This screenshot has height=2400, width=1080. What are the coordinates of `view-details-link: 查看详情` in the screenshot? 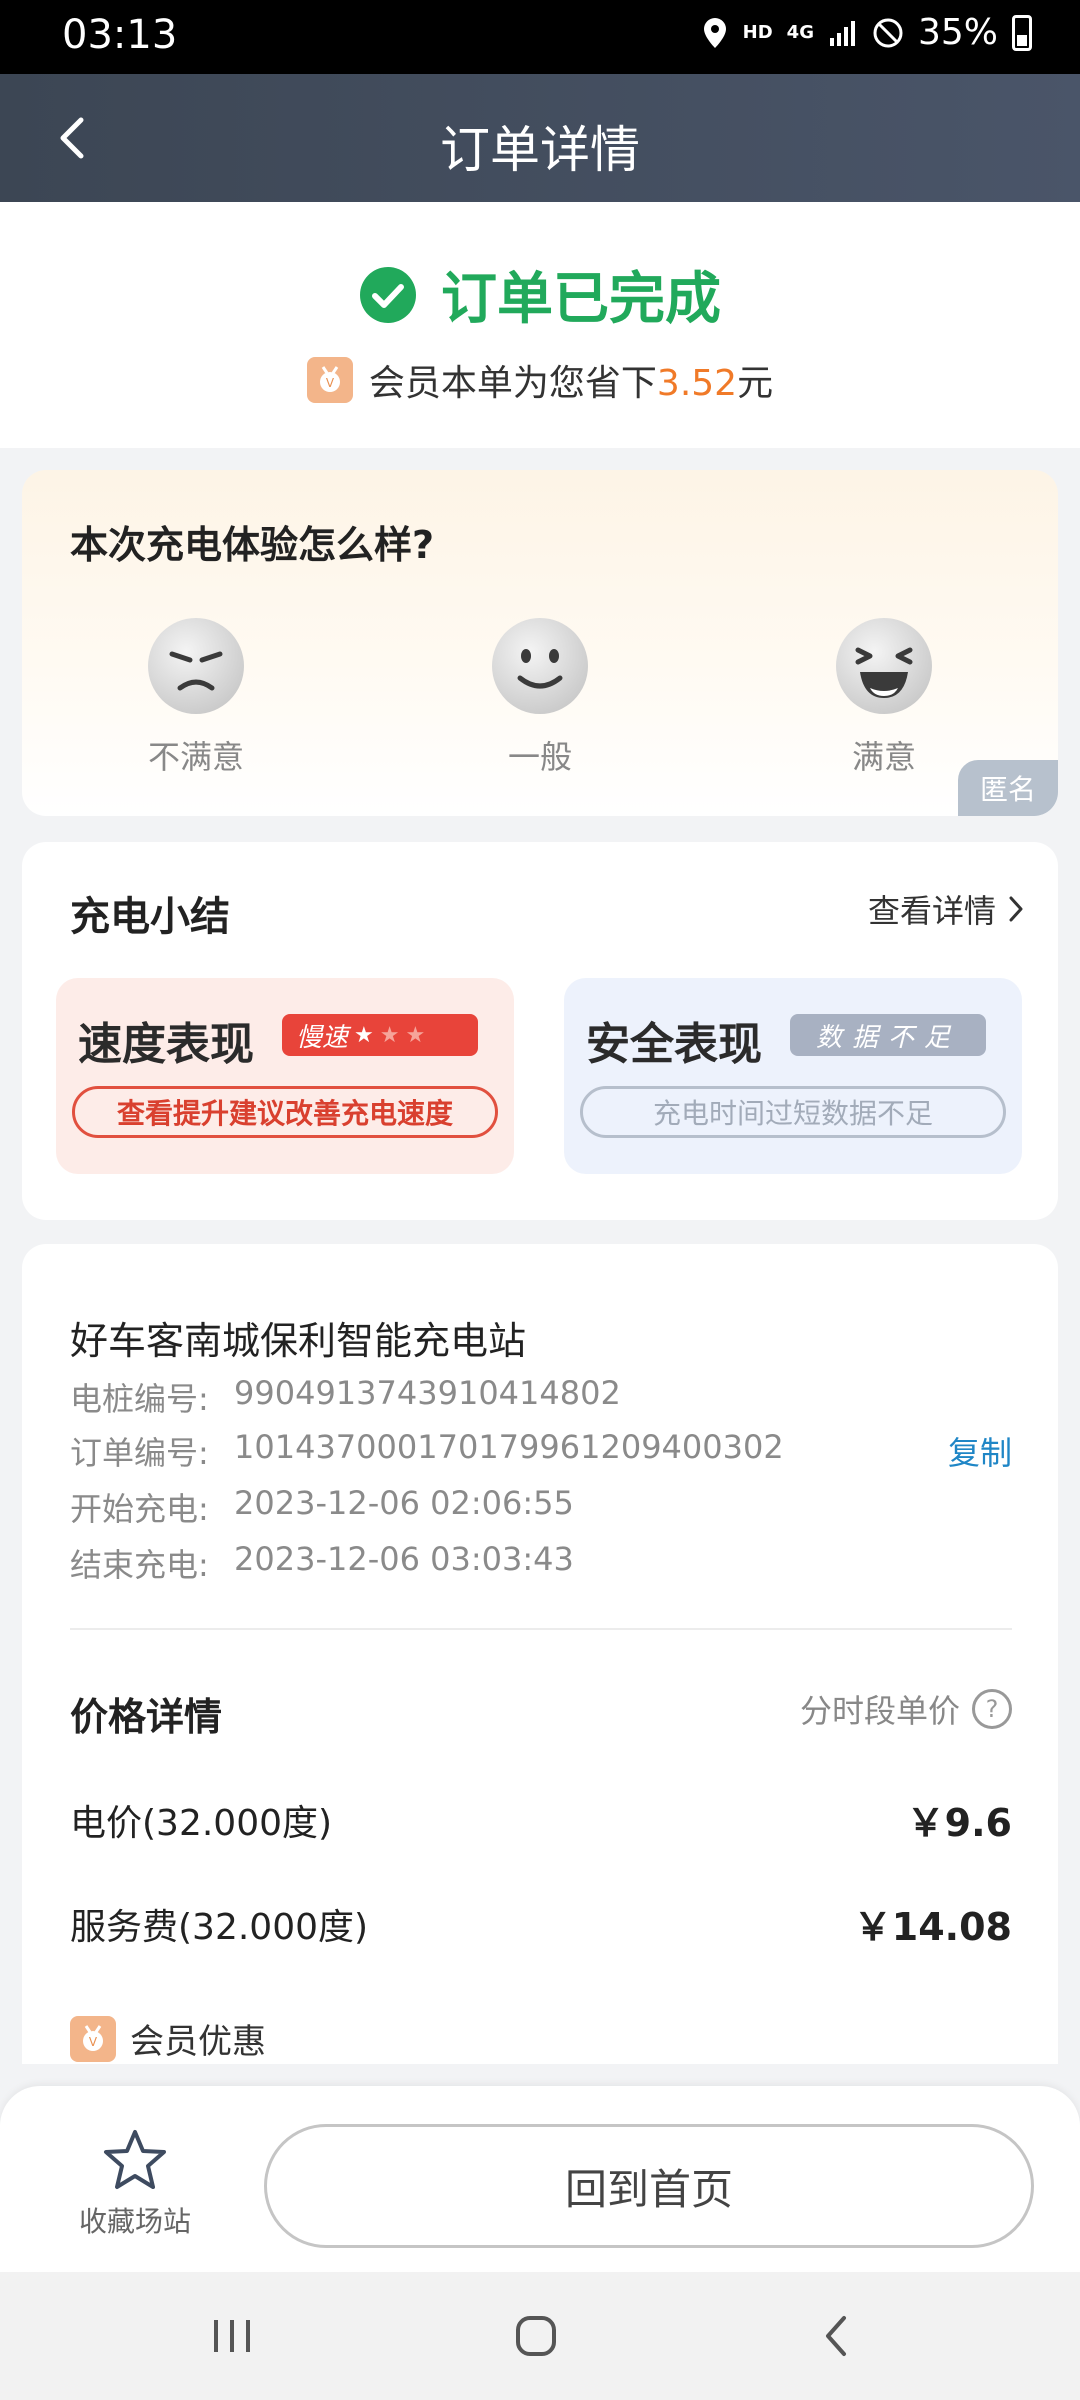 It's located at (946, 909).